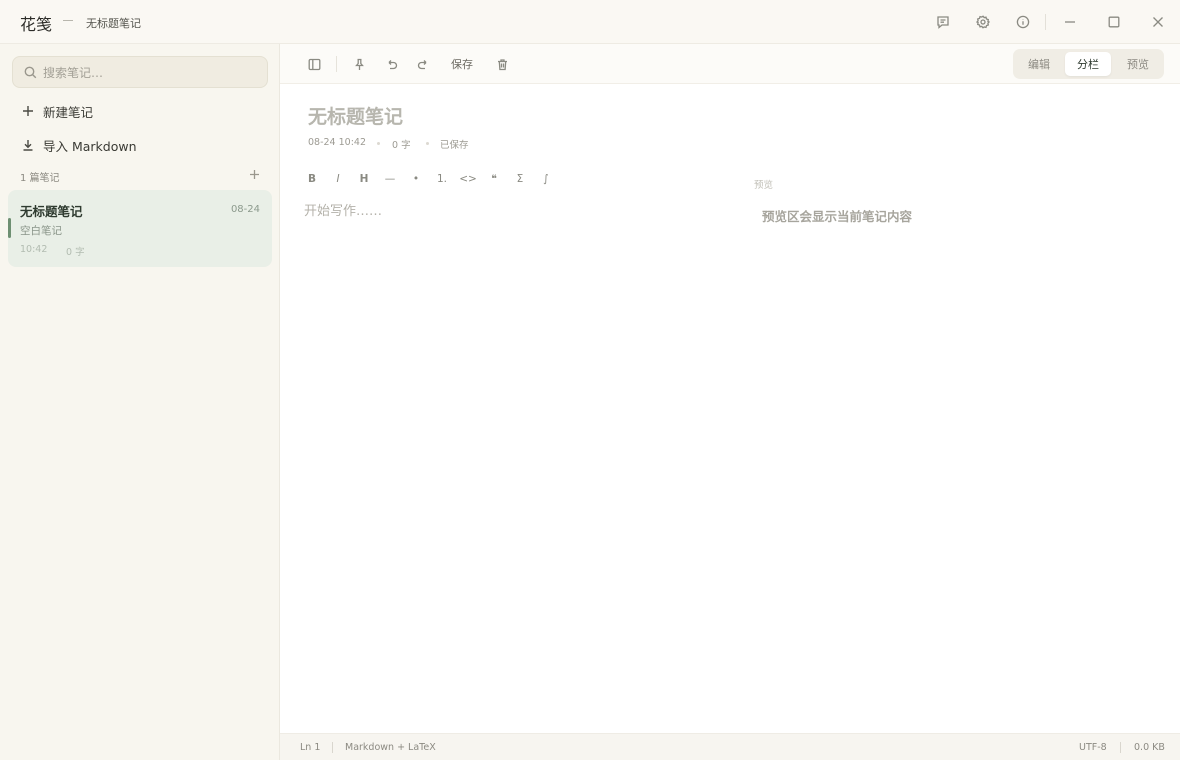 The height and width of the screenshot is (760, 1180). Describe the element at coordinates (1045, 22) in the screenshot. I see `titlebar-divider` at that location.